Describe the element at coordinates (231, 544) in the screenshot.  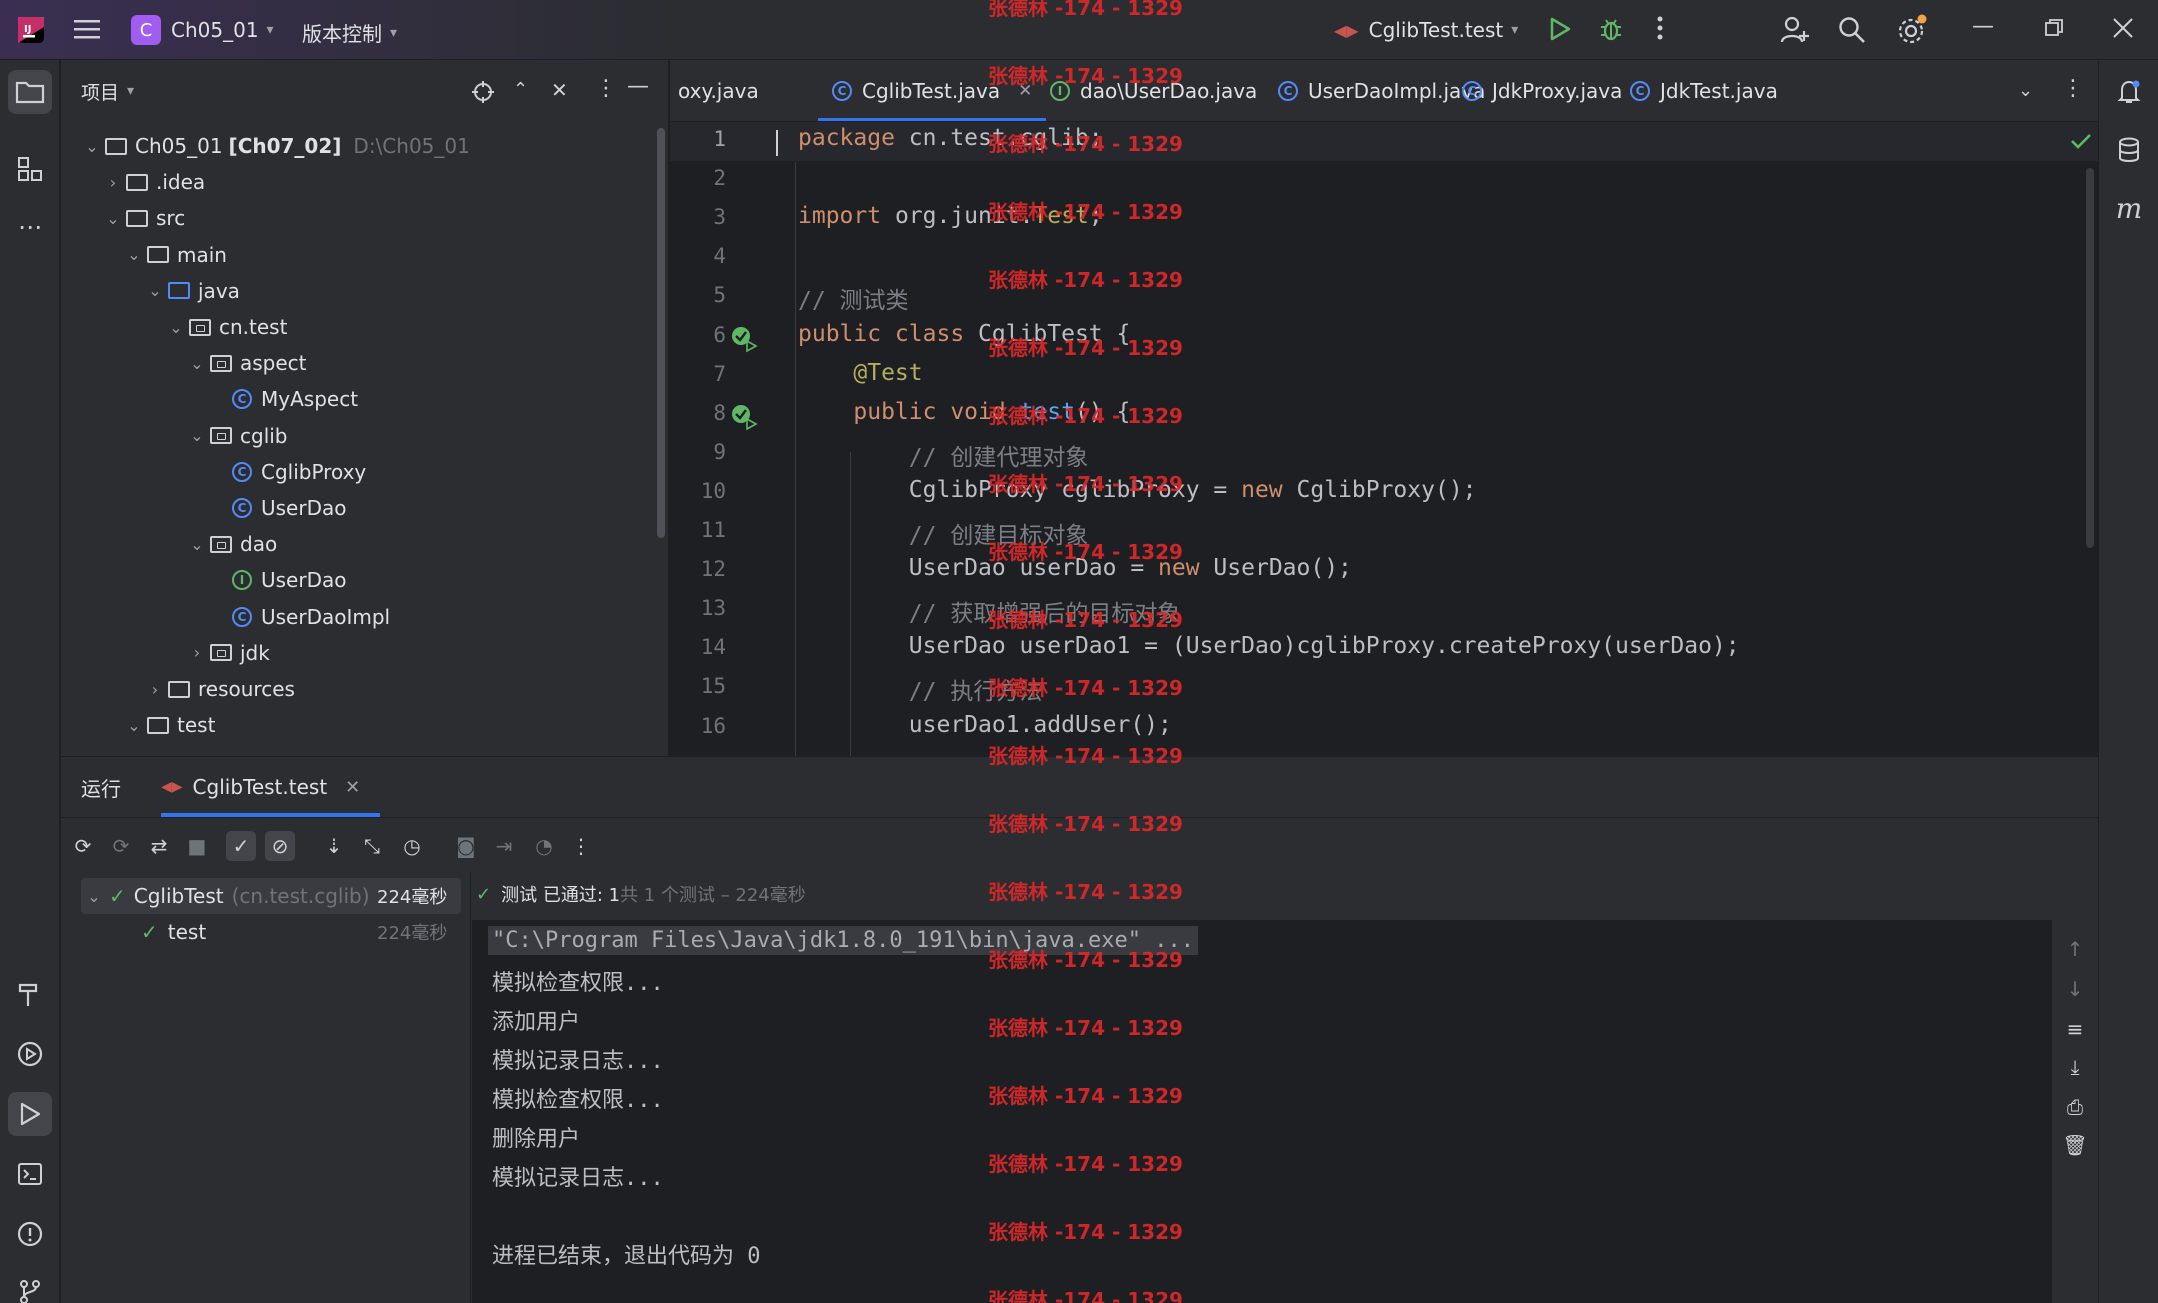
I see `tree-node-package: ⌄ dao` at that location.